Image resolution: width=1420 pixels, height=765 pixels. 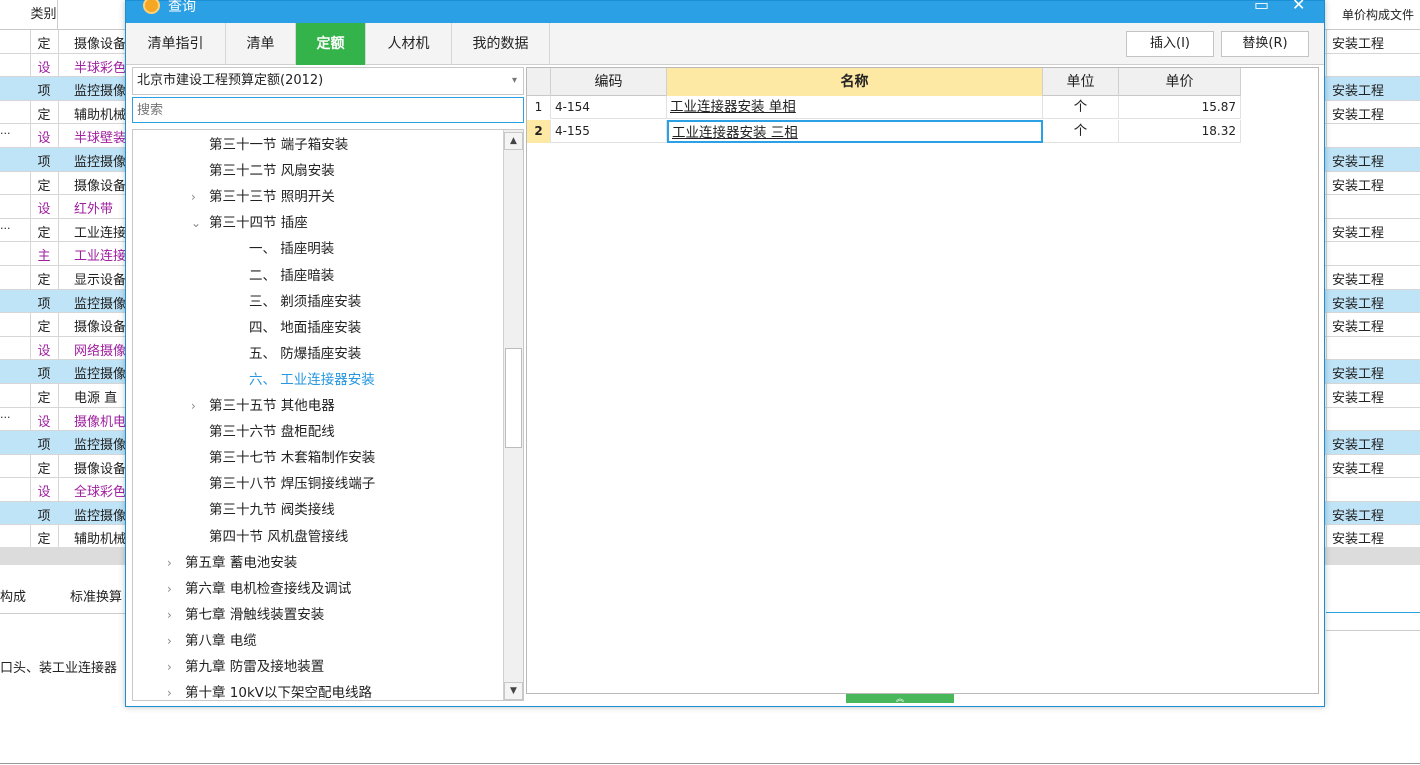 What do you see at coordinates (283, 458) in the screenshot?
I see `tree-item: 第三十七节 木套箱制作安装` at bounding box center [283, 458].